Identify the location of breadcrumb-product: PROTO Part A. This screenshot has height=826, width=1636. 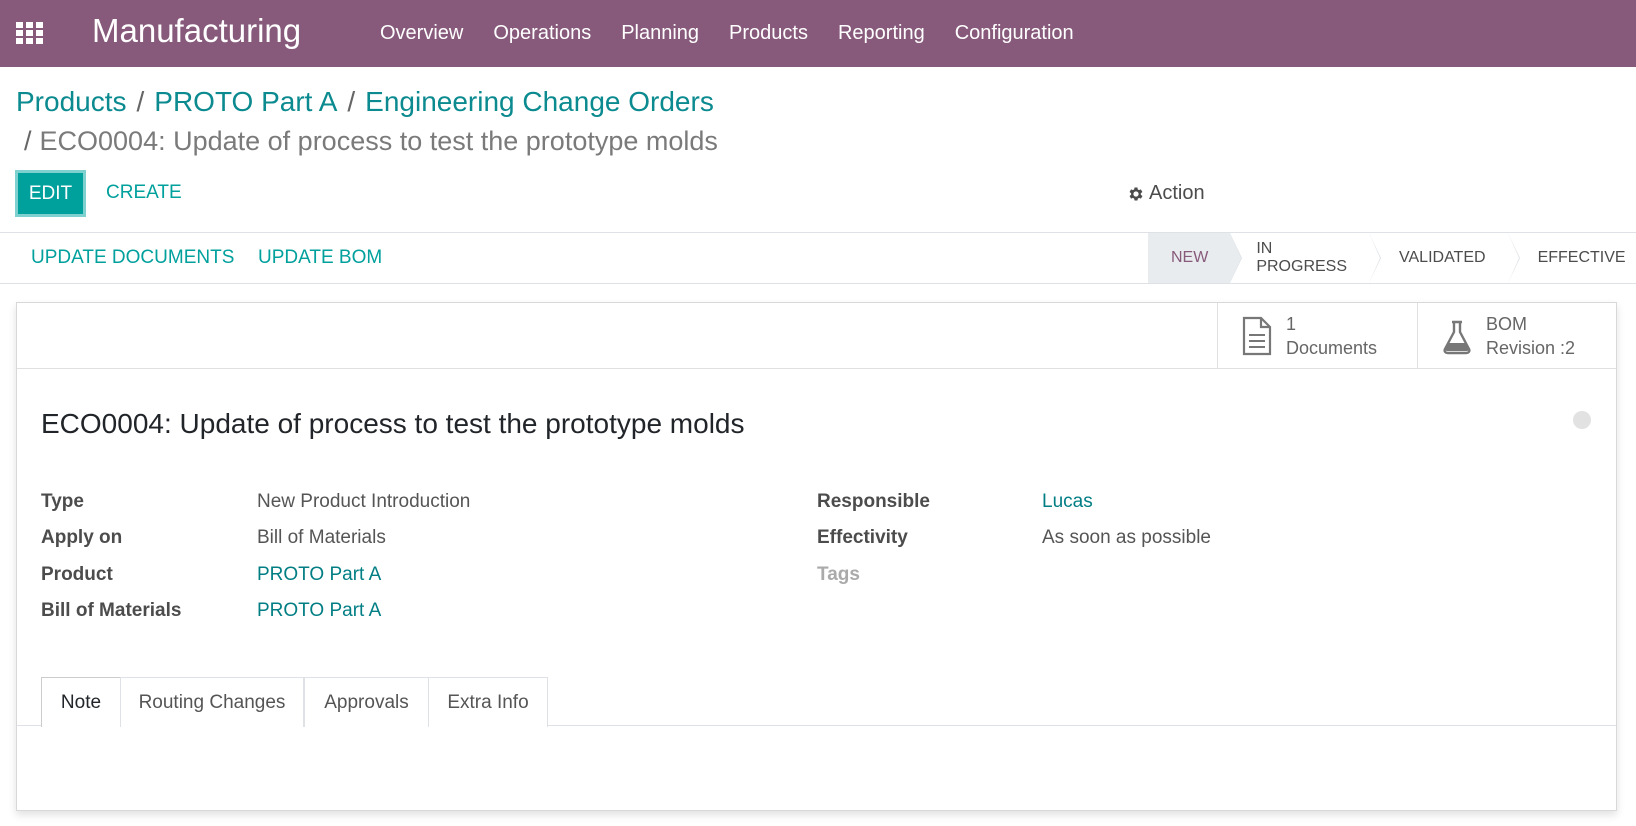
(245, 102).